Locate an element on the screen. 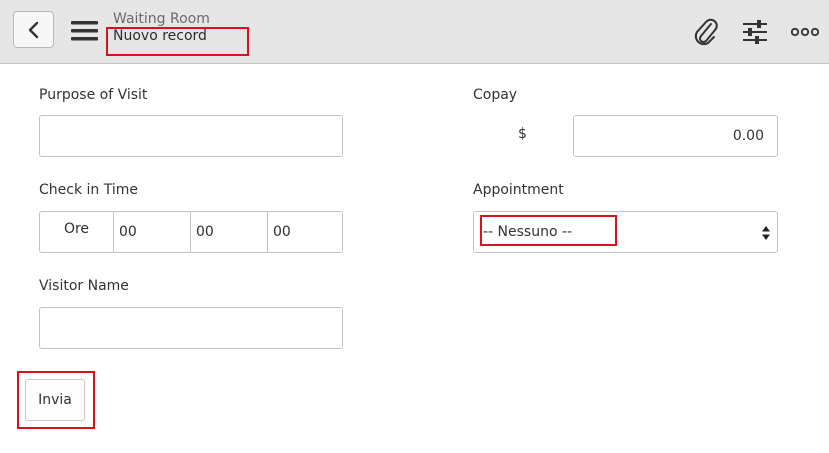 The height and width of the screenshot is (453, 829). copay-label: Copay is located at coordinates (495, 95).